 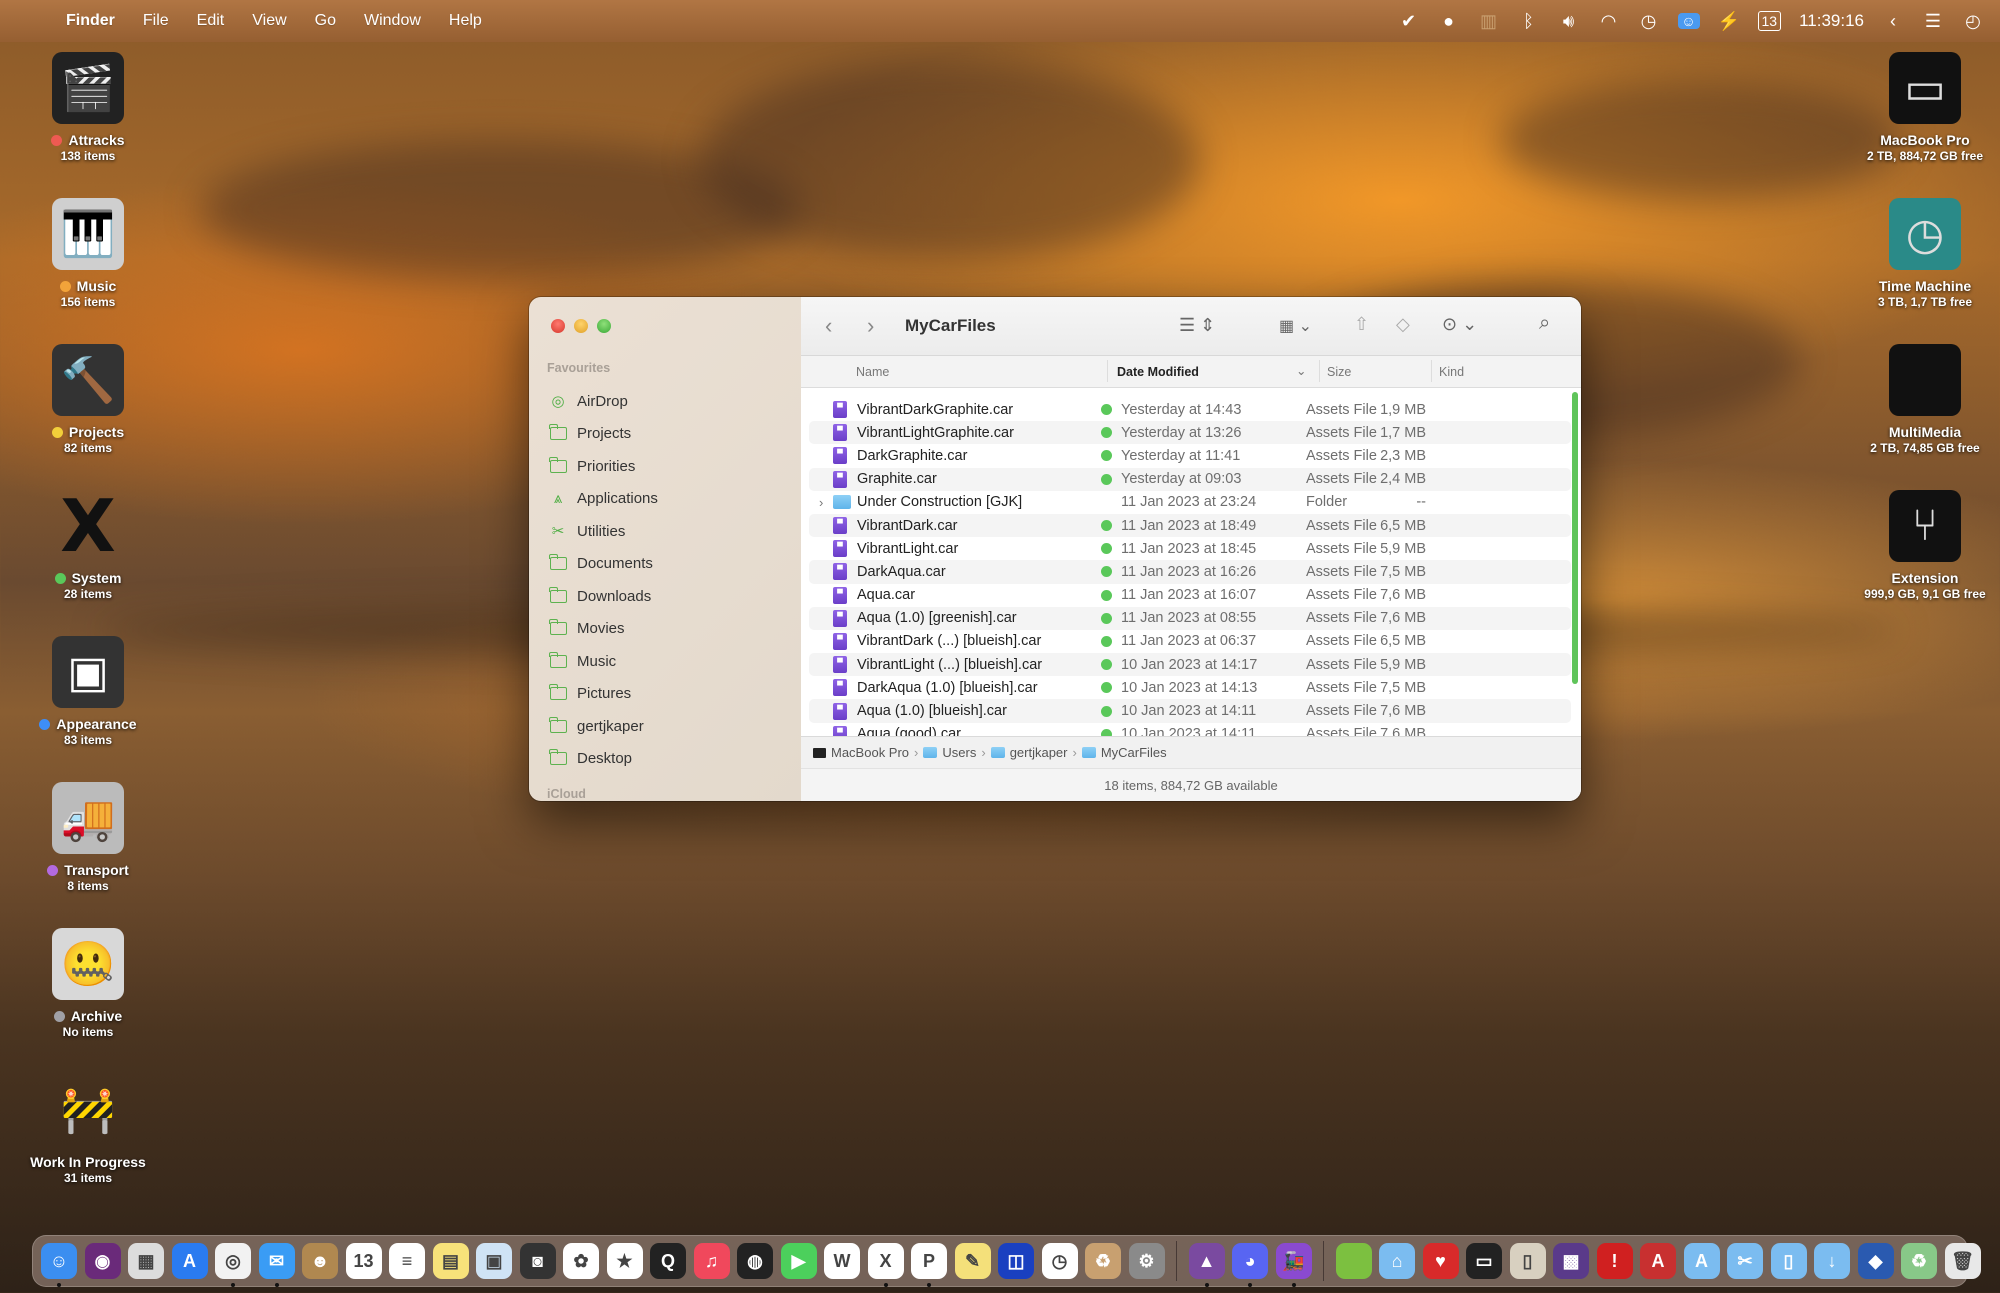 I want to click on desktop-item: 🔨 Projects 82 items, so click(x=88, y=399).